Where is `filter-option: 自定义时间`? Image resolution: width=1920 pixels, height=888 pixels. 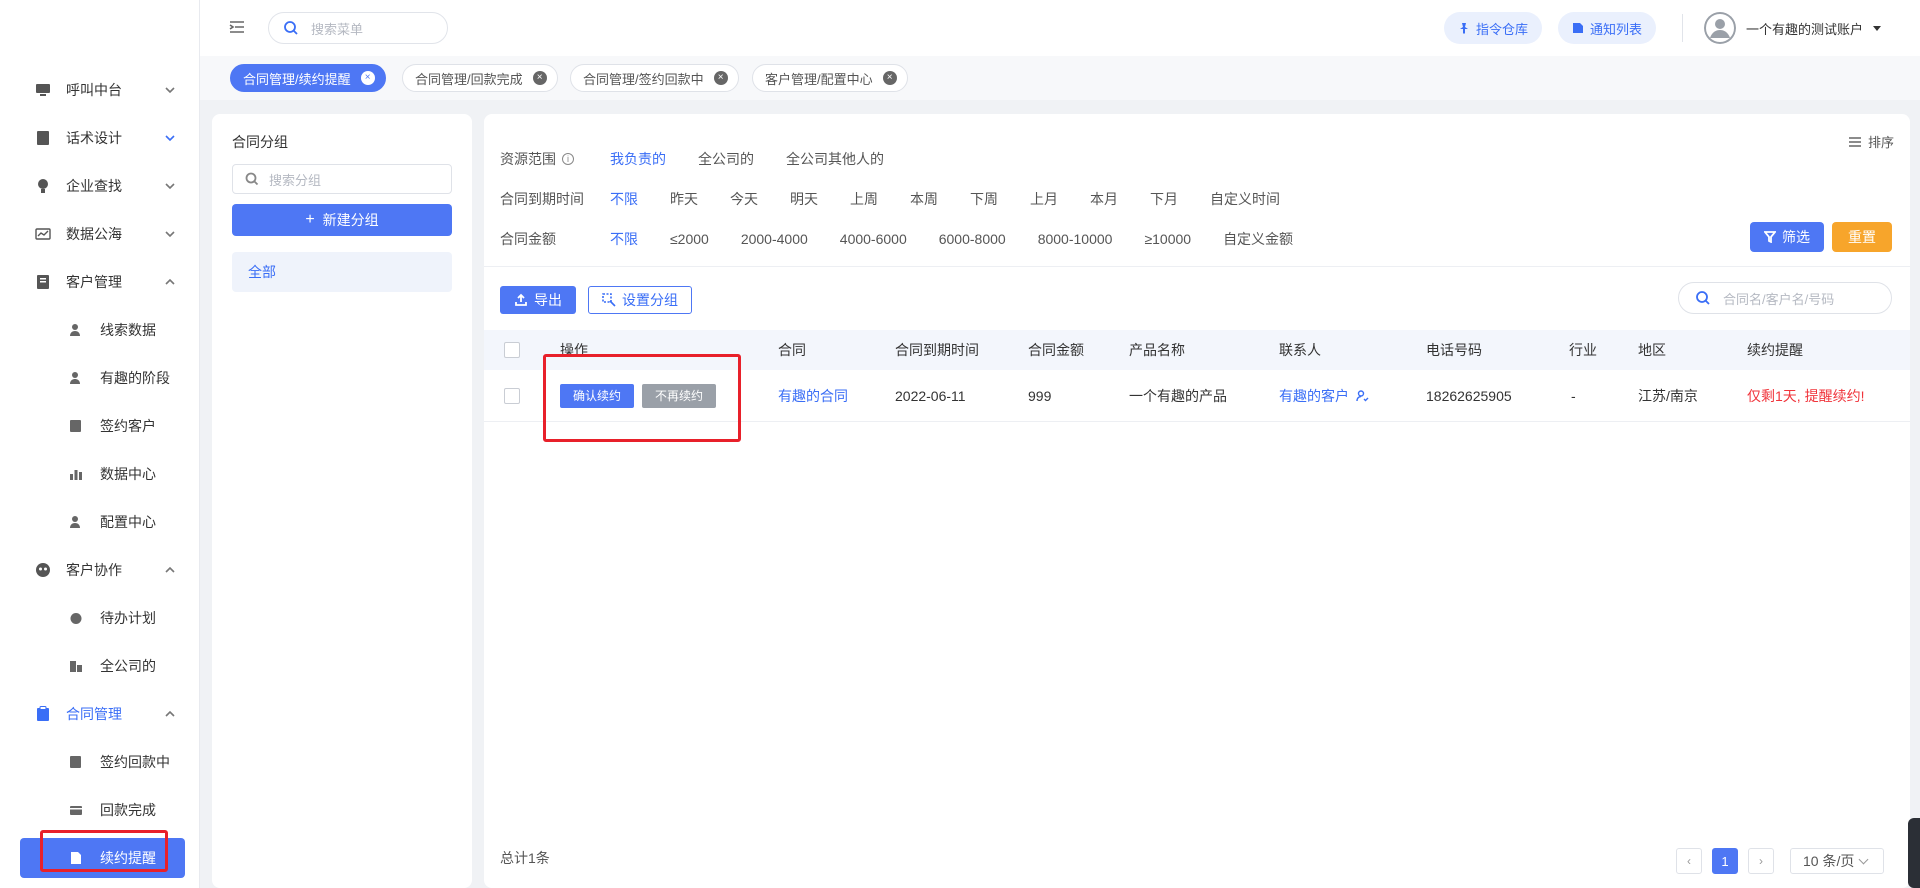
filter-option: 自定义时间 is located at coordinates (1245, 199).